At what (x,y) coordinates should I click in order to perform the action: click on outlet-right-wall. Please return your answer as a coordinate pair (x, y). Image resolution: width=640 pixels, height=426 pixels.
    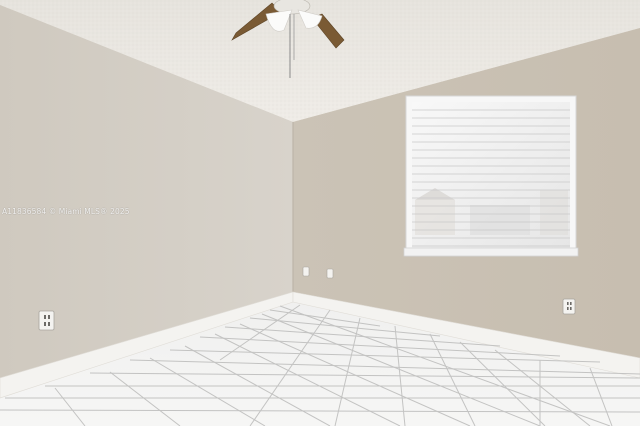
    Looking at the image, I should click on (569, 306).